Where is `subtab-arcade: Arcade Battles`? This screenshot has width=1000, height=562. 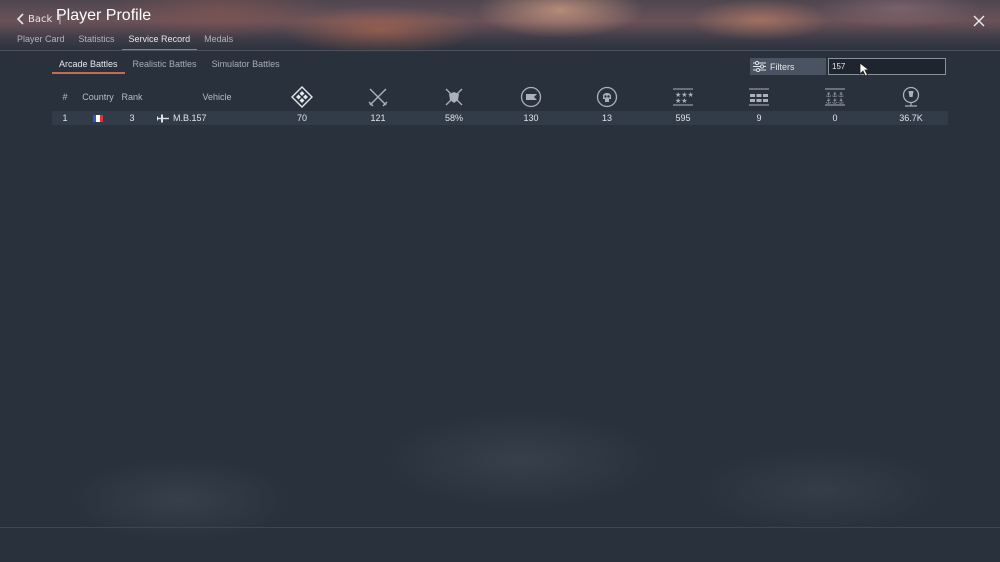 subtab-arcade: Arcade Battles is located at coordinates (88, 66).